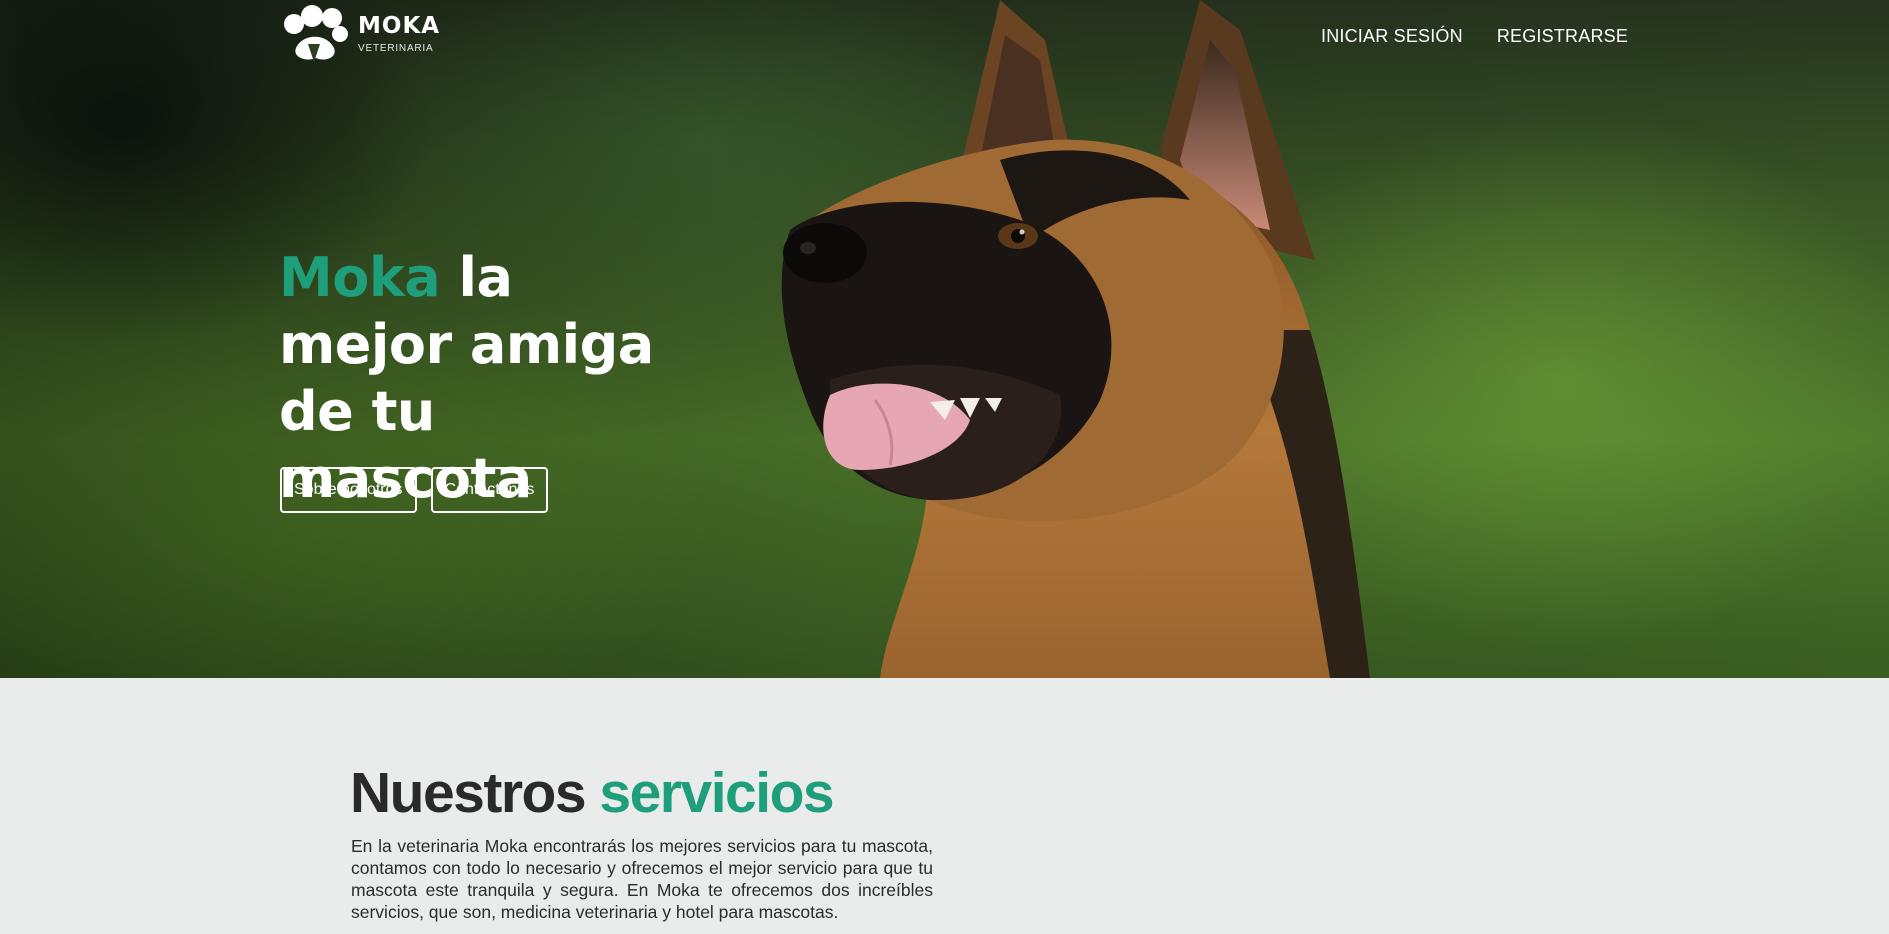  What do you see at coordinates (1562, 36) in the screenshot?
I see `register-link: REGISTRARSE` at bounding box center [1562, 36].